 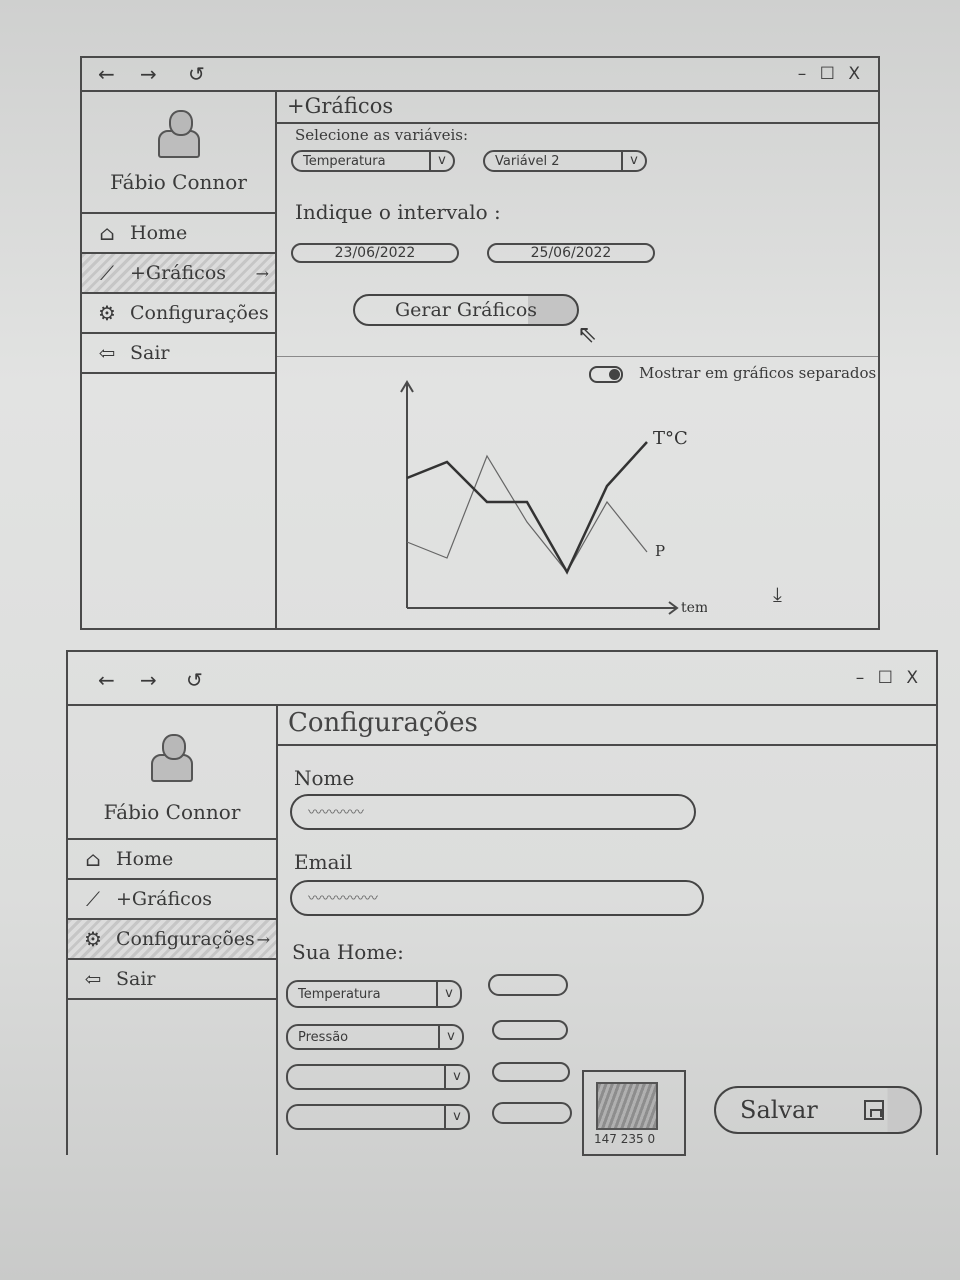 What do you see at coordinates (660, 551) in the screenshot?
I see `series-label-pressure: P` at bounding box center [660, 551].